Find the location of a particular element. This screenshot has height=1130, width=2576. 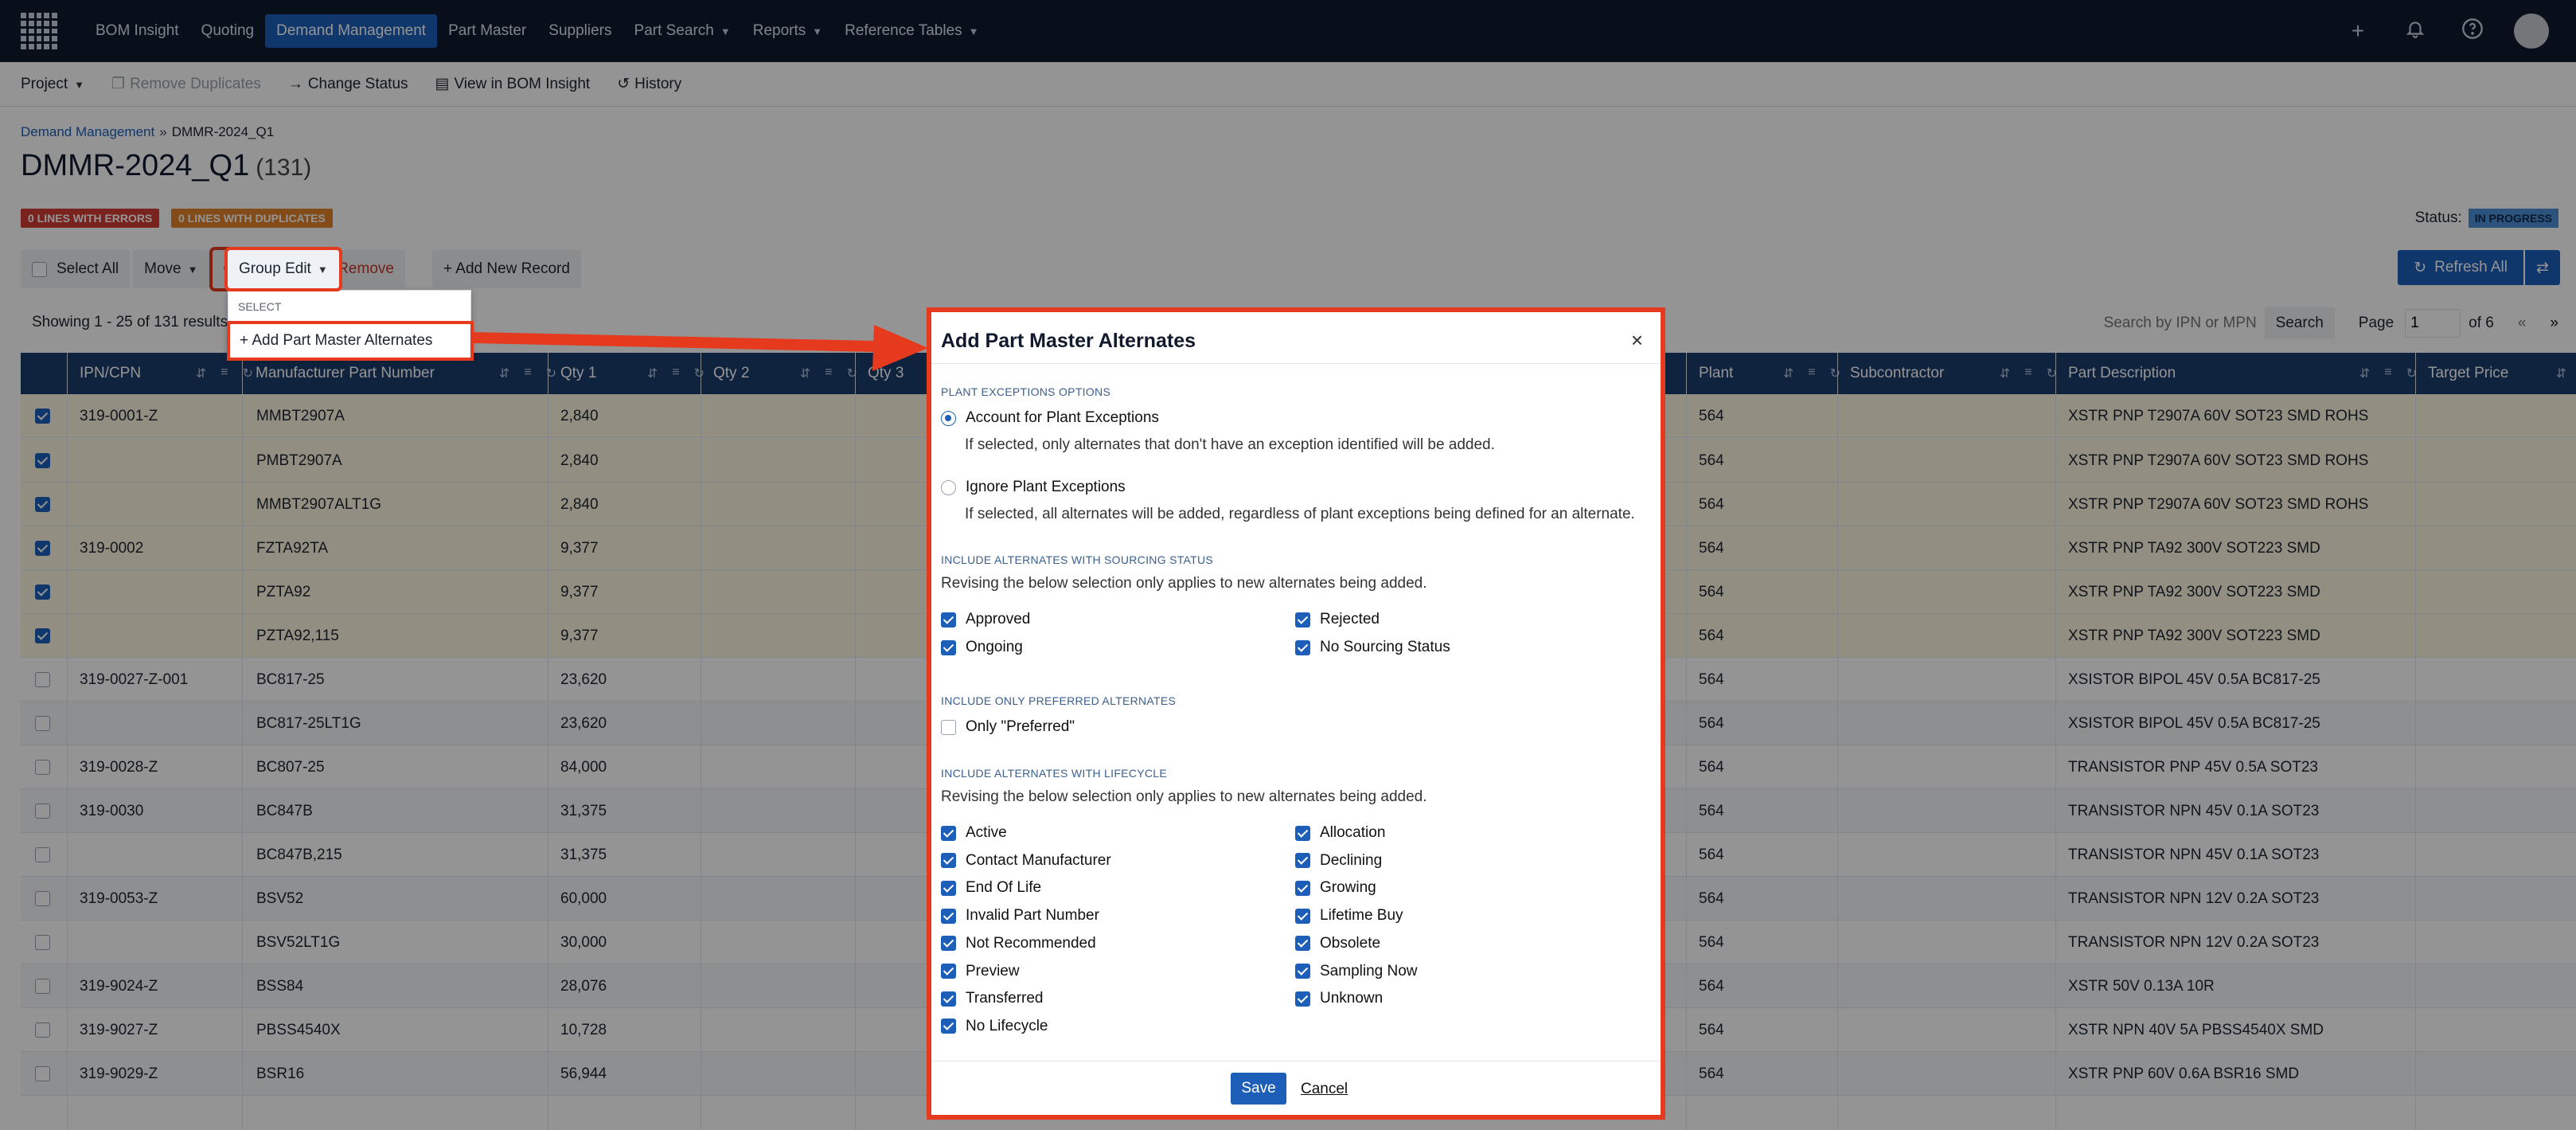

lifecycle-right-option: Declining is located at coordinates (1338, 861).